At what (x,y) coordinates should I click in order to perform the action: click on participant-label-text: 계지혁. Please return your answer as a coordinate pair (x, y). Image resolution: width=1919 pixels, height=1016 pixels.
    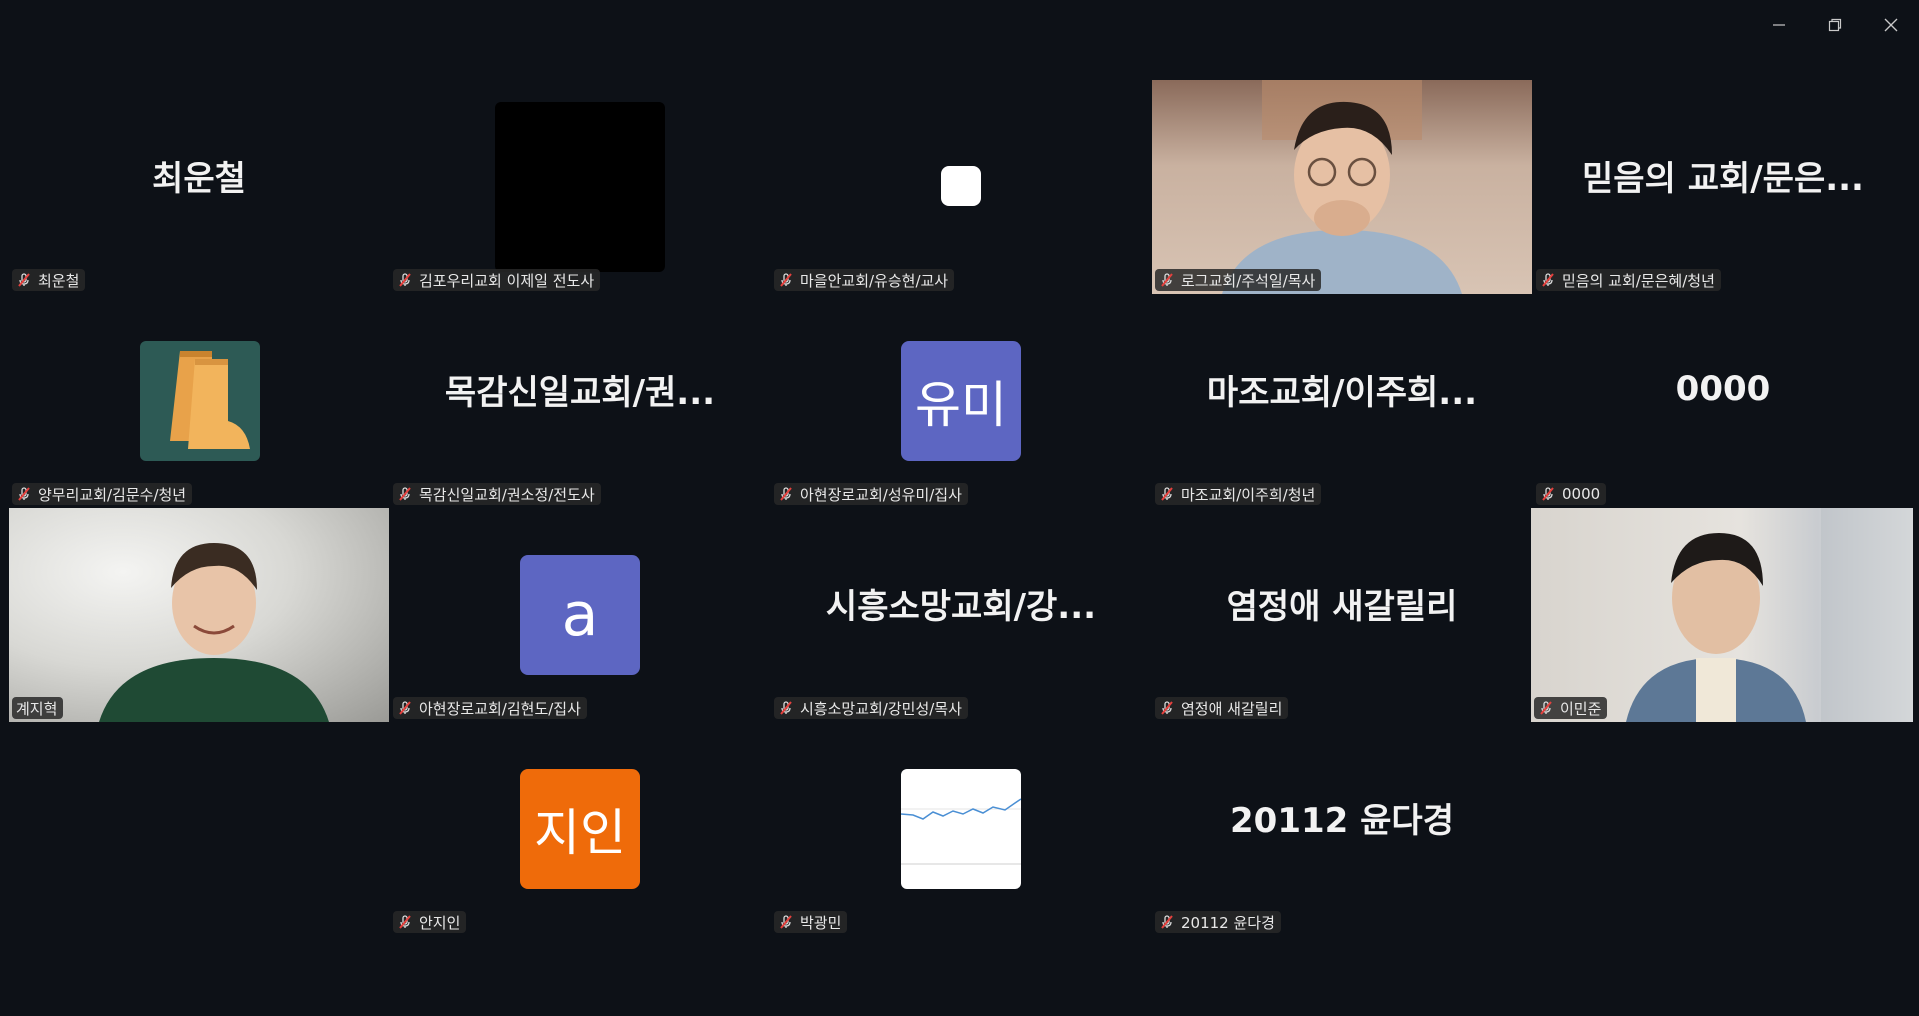
    Looking at the image, I should click on (37, 708).